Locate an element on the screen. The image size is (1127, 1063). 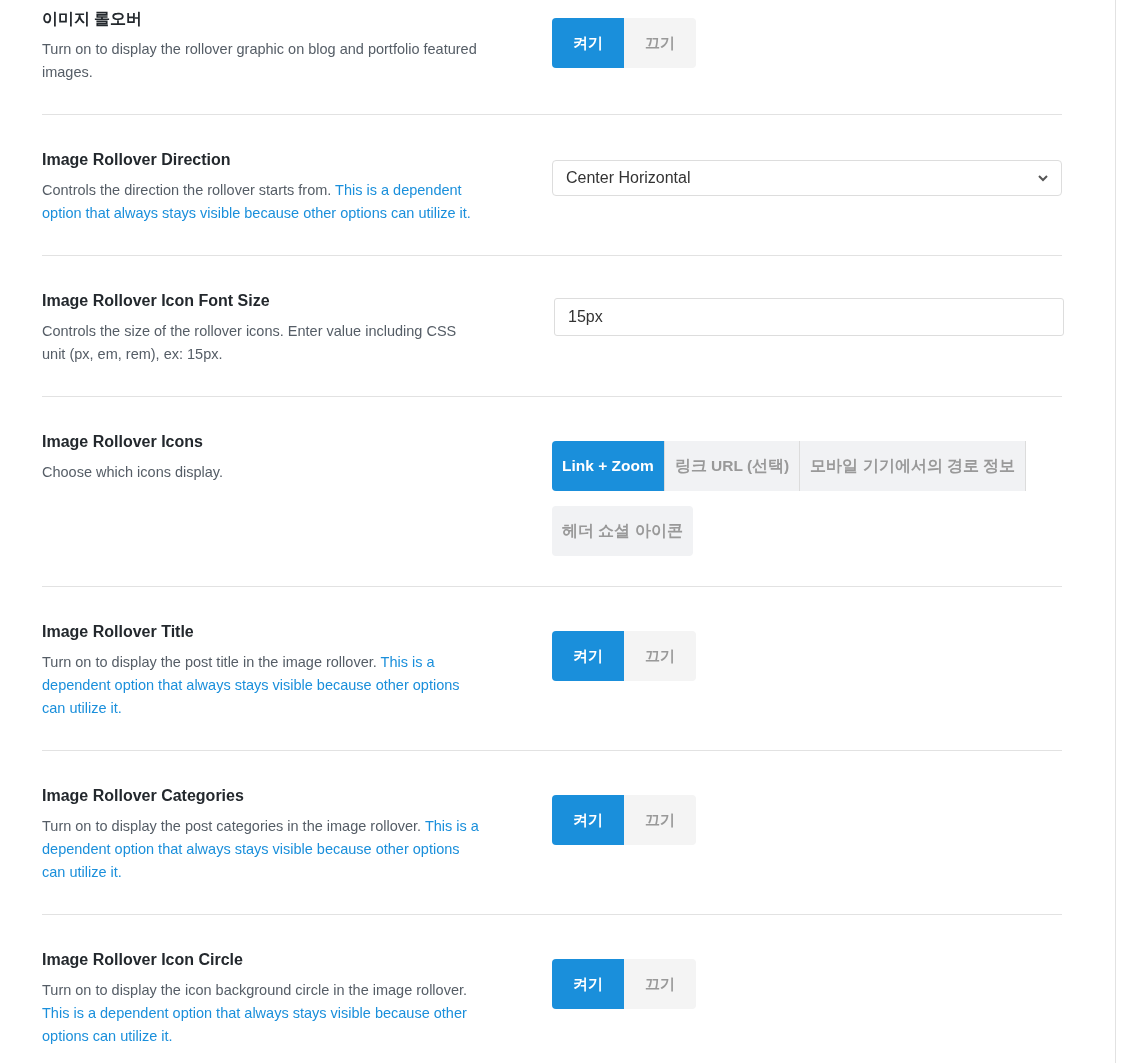
icon-option: 링크 URL (선택) is located at coordinates (732, 466).